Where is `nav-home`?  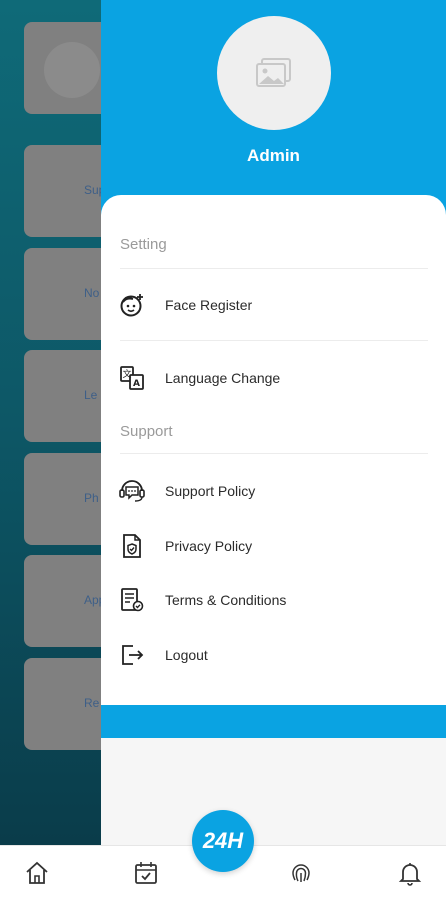 nav-home is located at coordinates (37, 873).